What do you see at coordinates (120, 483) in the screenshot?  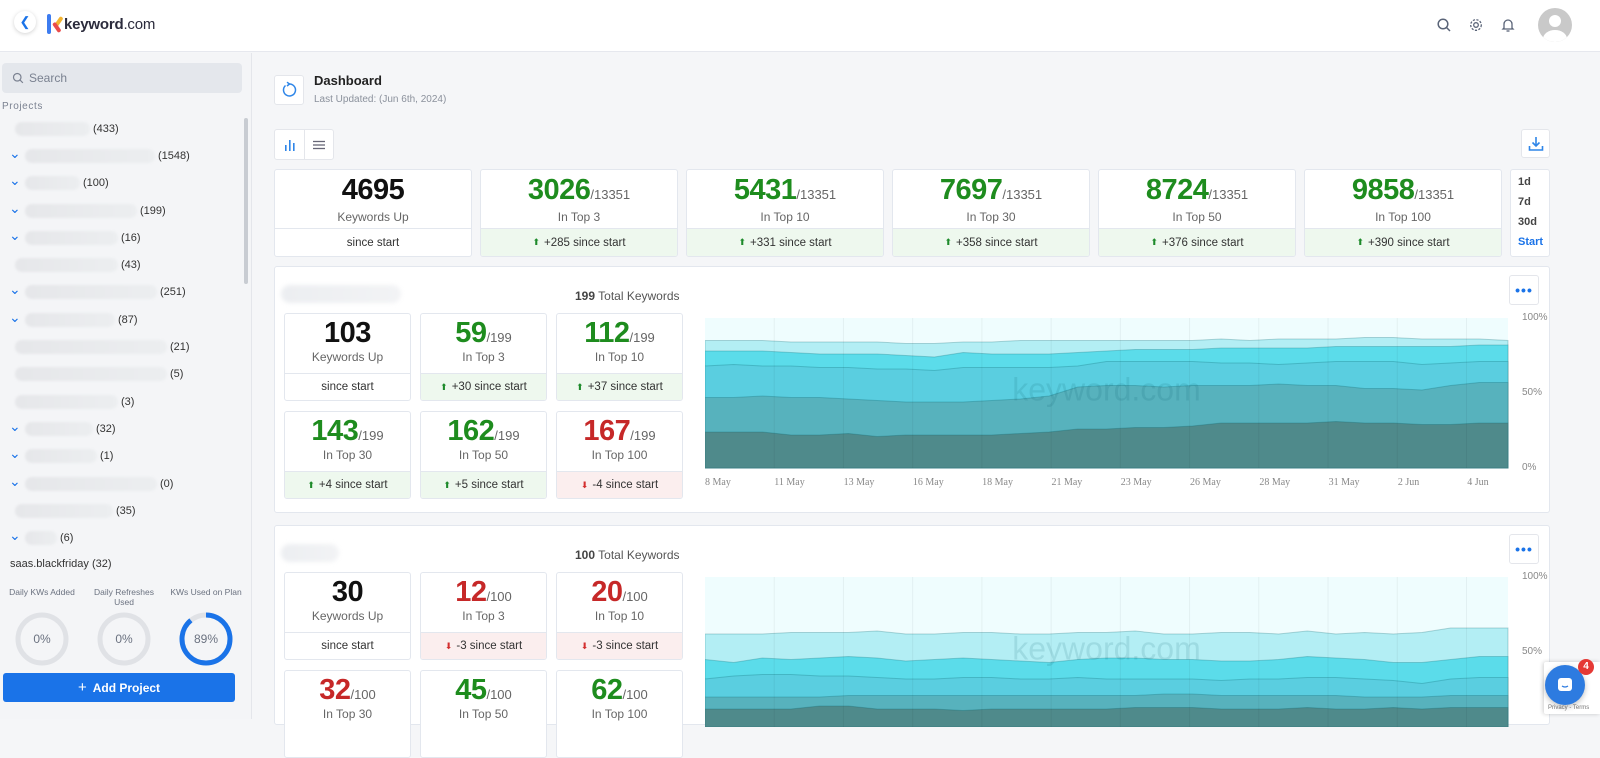 I see `project-item: ⌄ (0)` at bounding box center [120, 483].